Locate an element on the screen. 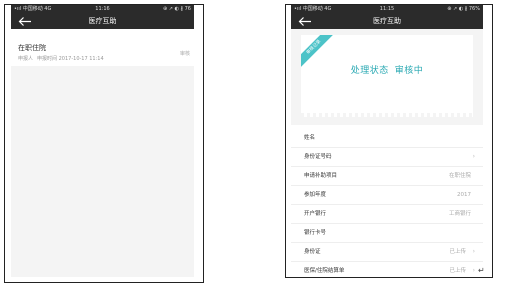 Image resolution: width=527 pixels, height=300 pixels. row-value: 在职住院 is located at coordinates (459, 176).